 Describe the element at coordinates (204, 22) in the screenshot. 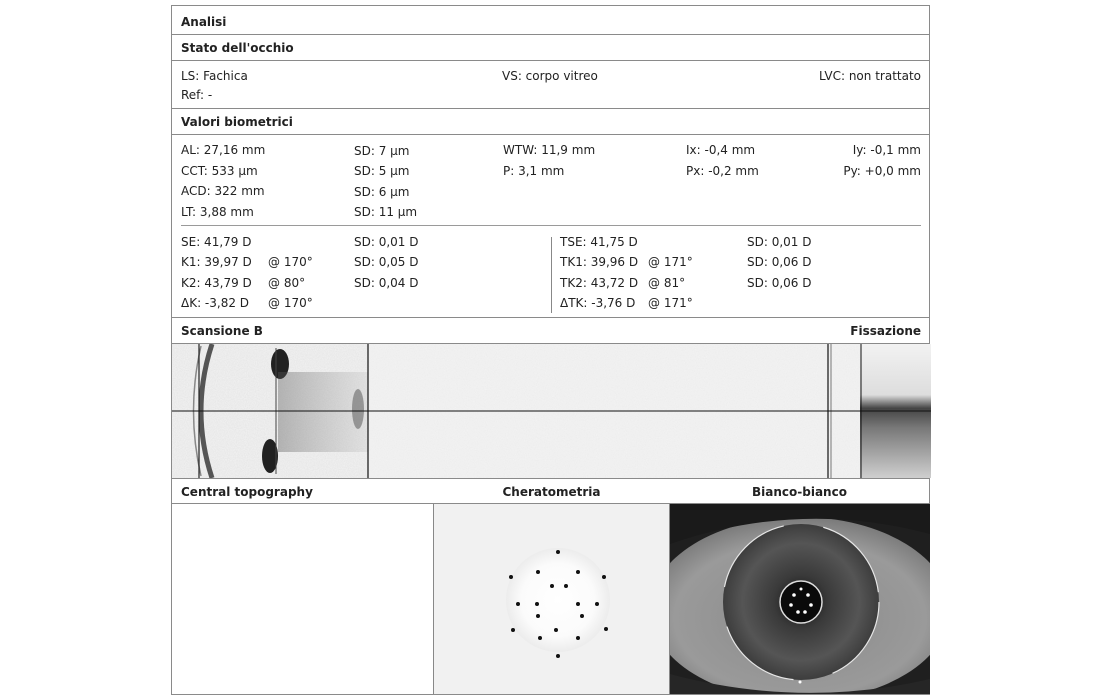

I see `section-title-analisi: Analisi` at that location.